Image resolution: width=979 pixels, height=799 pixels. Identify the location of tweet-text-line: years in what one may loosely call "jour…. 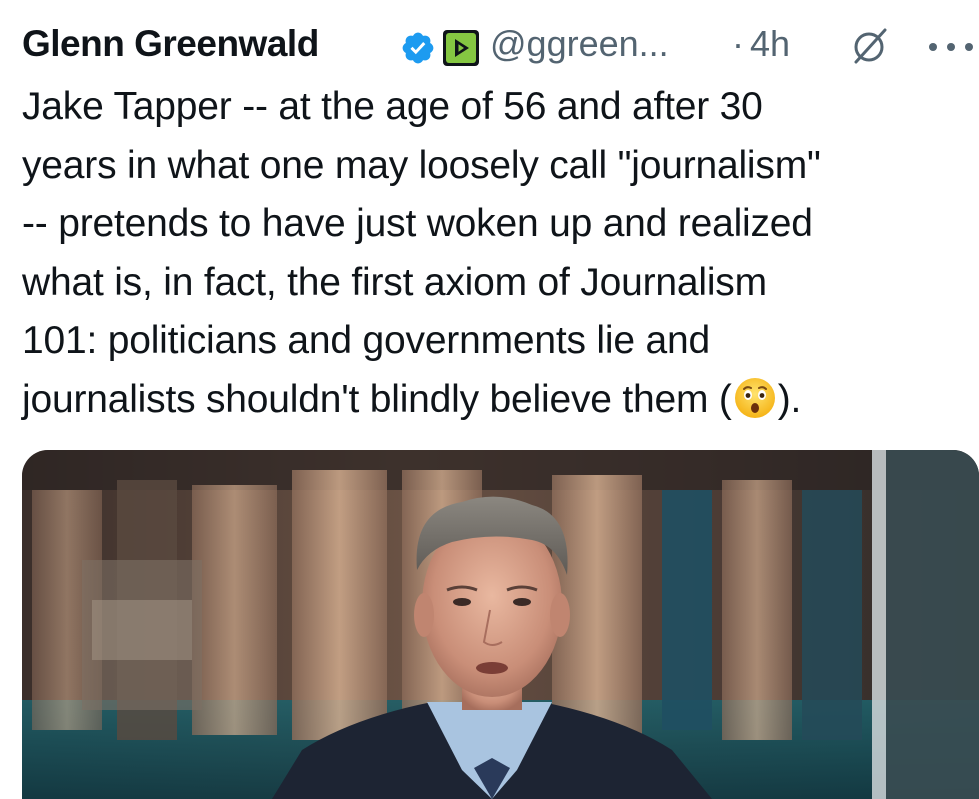
(421, 165).